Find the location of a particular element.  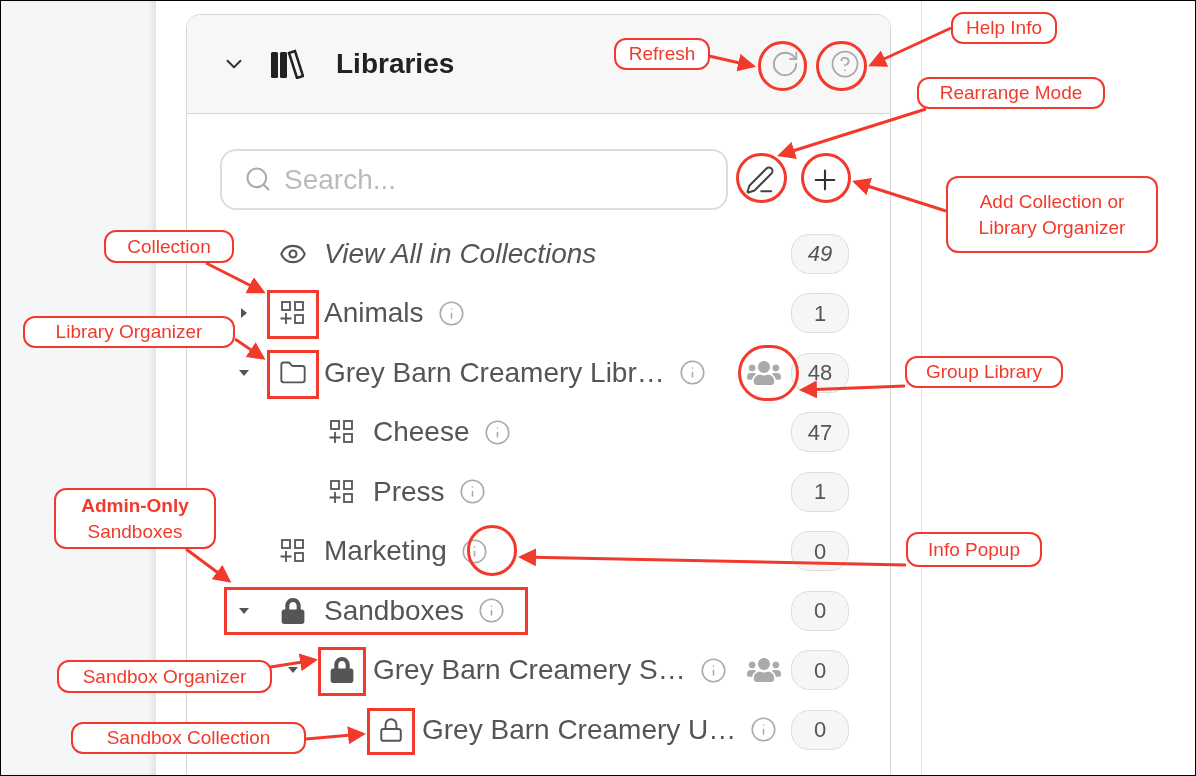

callout-label: Collection is located at coordinates (169, 246).